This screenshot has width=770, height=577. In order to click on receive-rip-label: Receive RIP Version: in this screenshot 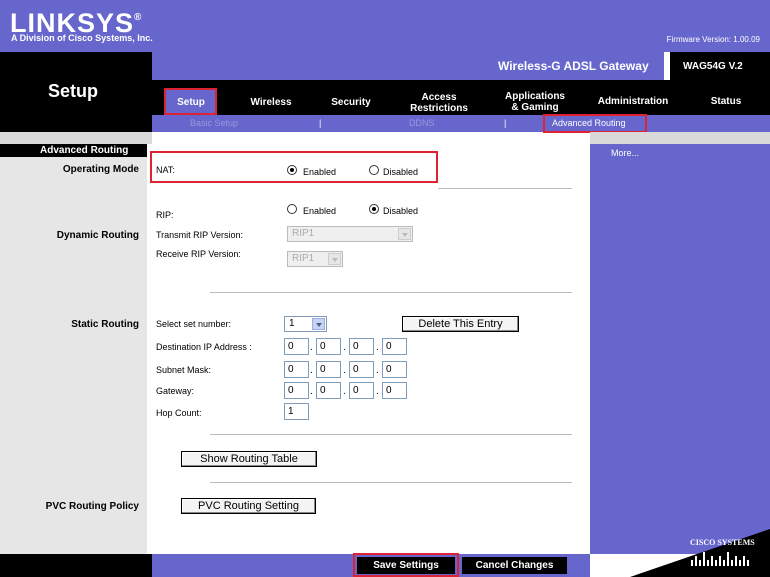, I will do `click(198, 254)`.